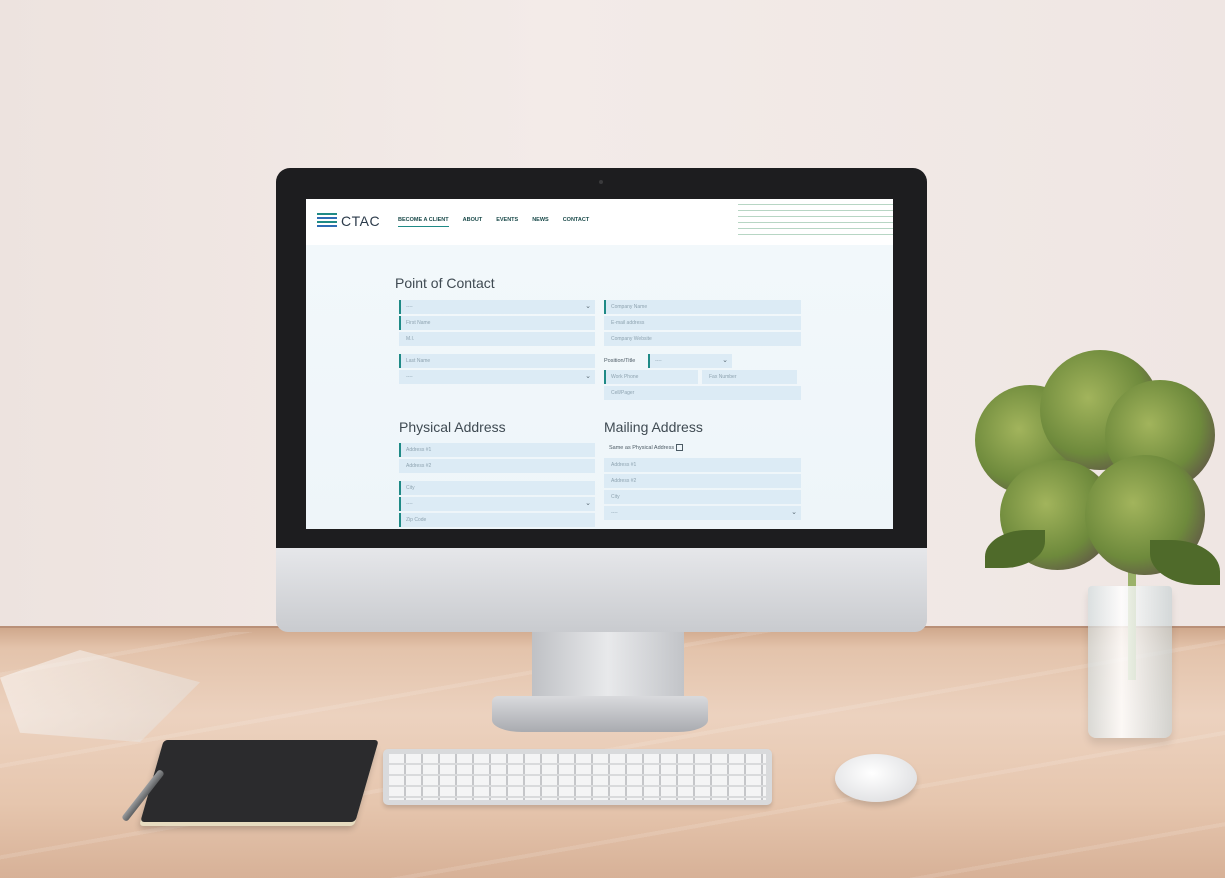  I want to click on section-title-physical-address: Physical Address, so click(452, 427).